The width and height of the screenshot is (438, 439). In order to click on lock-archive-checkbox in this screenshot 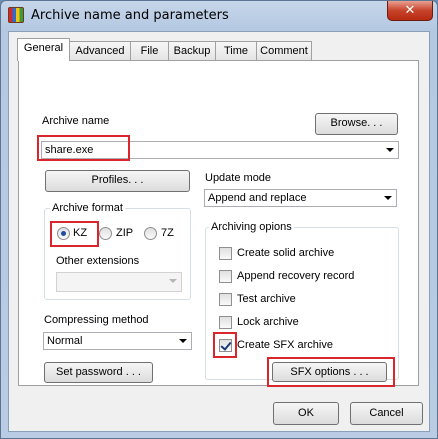, I will do `click(225, 322)`.